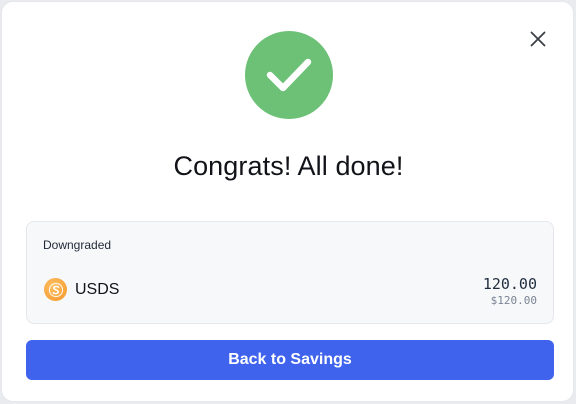 This screenshot has height=404, width=576. What do you see at coordinates (513, 300) in the screenshot?
I see `token-amount-usd: $120.00` at bounding box center [513, 300].